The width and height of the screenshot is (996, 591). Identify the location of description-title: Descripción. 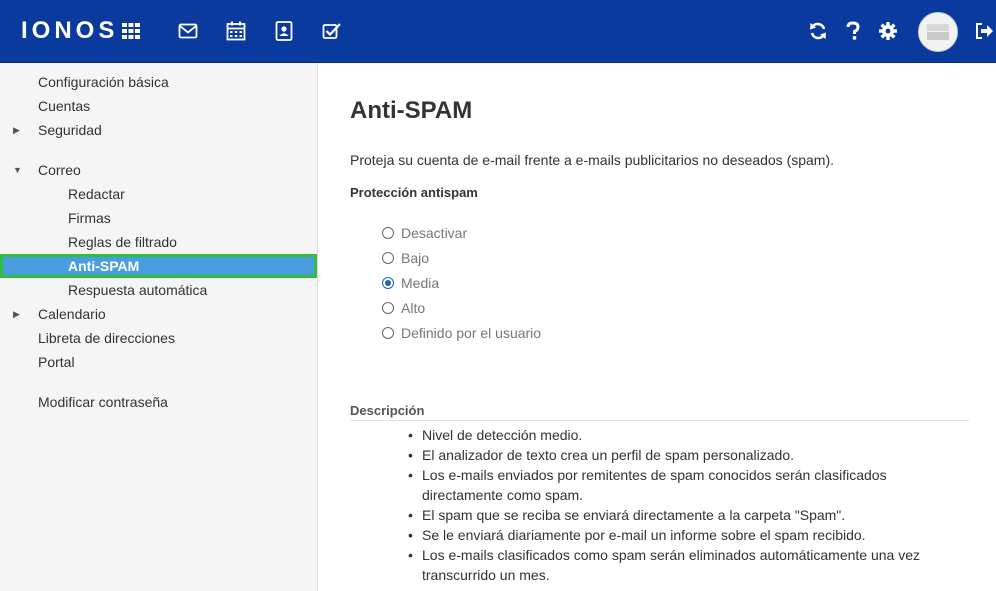
(659, 412).